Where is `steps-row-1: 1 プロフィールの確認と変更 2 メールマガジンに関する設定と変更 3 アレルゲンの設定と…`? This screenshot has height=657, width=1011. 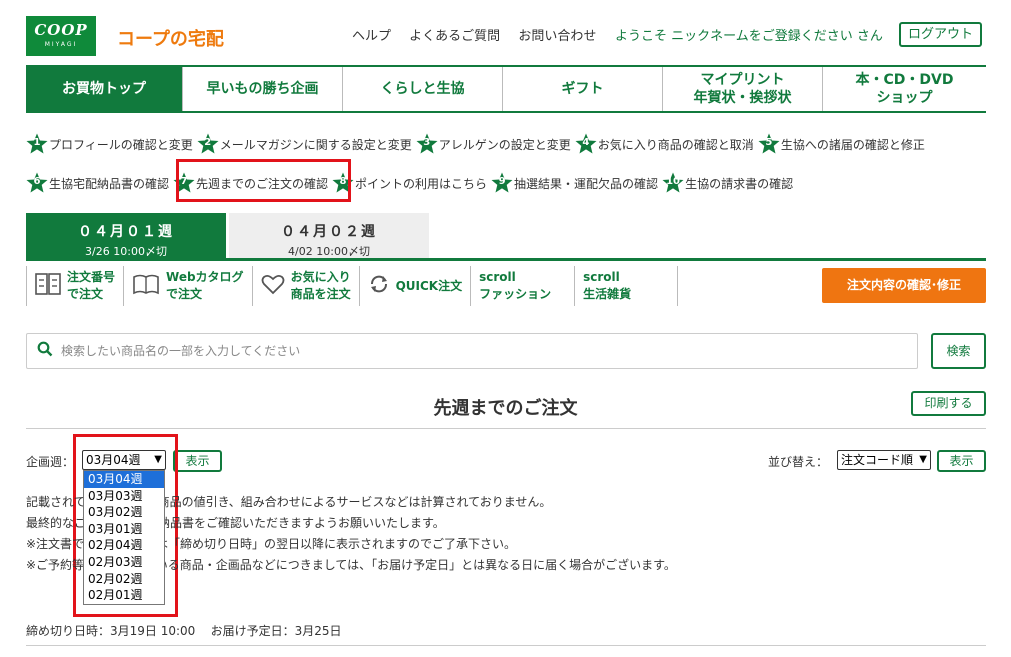 steps-row-1: 1 プロフィールの確認と変更 2 メールマガジンに関する設定と変更 3 アレルゲンの設定と… is located at coordinates (513, 145).